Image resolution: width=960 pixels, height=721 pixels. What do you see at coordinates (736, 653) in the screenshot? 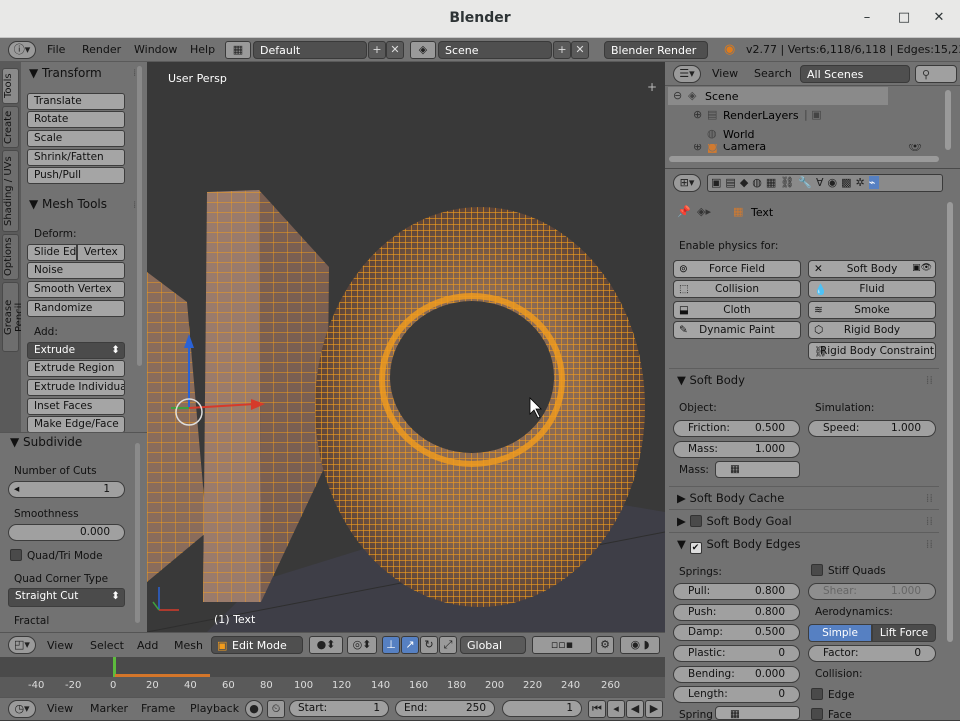
I see `plastic-field: Plastic: 0` at bounding box center [736, 653].